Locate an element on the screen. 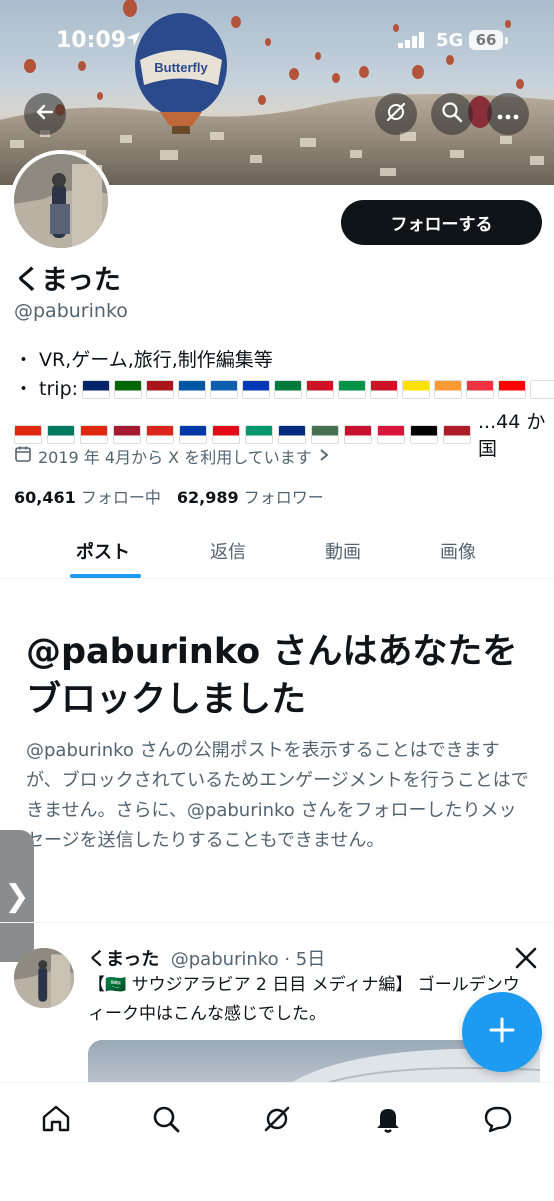 This screenshot has width=554, height=1201. nav-search is located at coordinates (166, 1121).